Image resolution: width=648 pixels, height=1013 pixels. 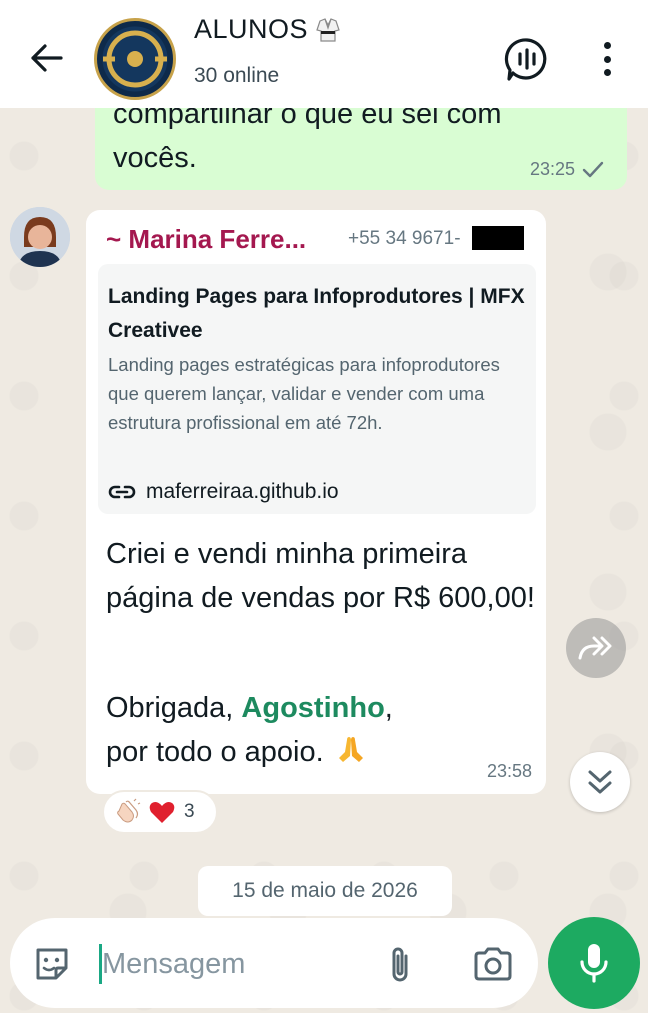 I want to click on redaction-box, so click(x=498, y=238).